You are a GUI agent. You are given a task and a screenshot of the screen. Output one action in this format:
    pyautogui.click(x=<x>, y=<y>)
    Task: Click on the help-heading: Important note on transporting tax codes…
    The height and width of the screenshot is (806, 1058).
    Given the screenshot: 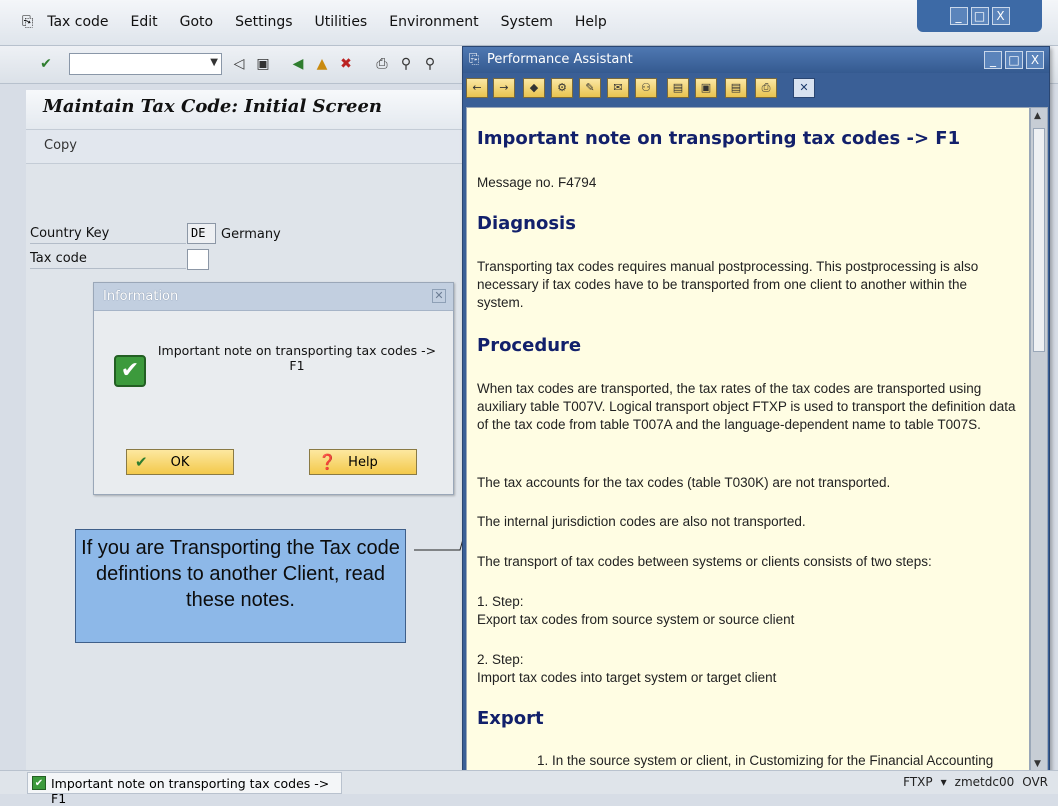 What is the action you would take?
    pyautogui.click(x=719, y=138)
    